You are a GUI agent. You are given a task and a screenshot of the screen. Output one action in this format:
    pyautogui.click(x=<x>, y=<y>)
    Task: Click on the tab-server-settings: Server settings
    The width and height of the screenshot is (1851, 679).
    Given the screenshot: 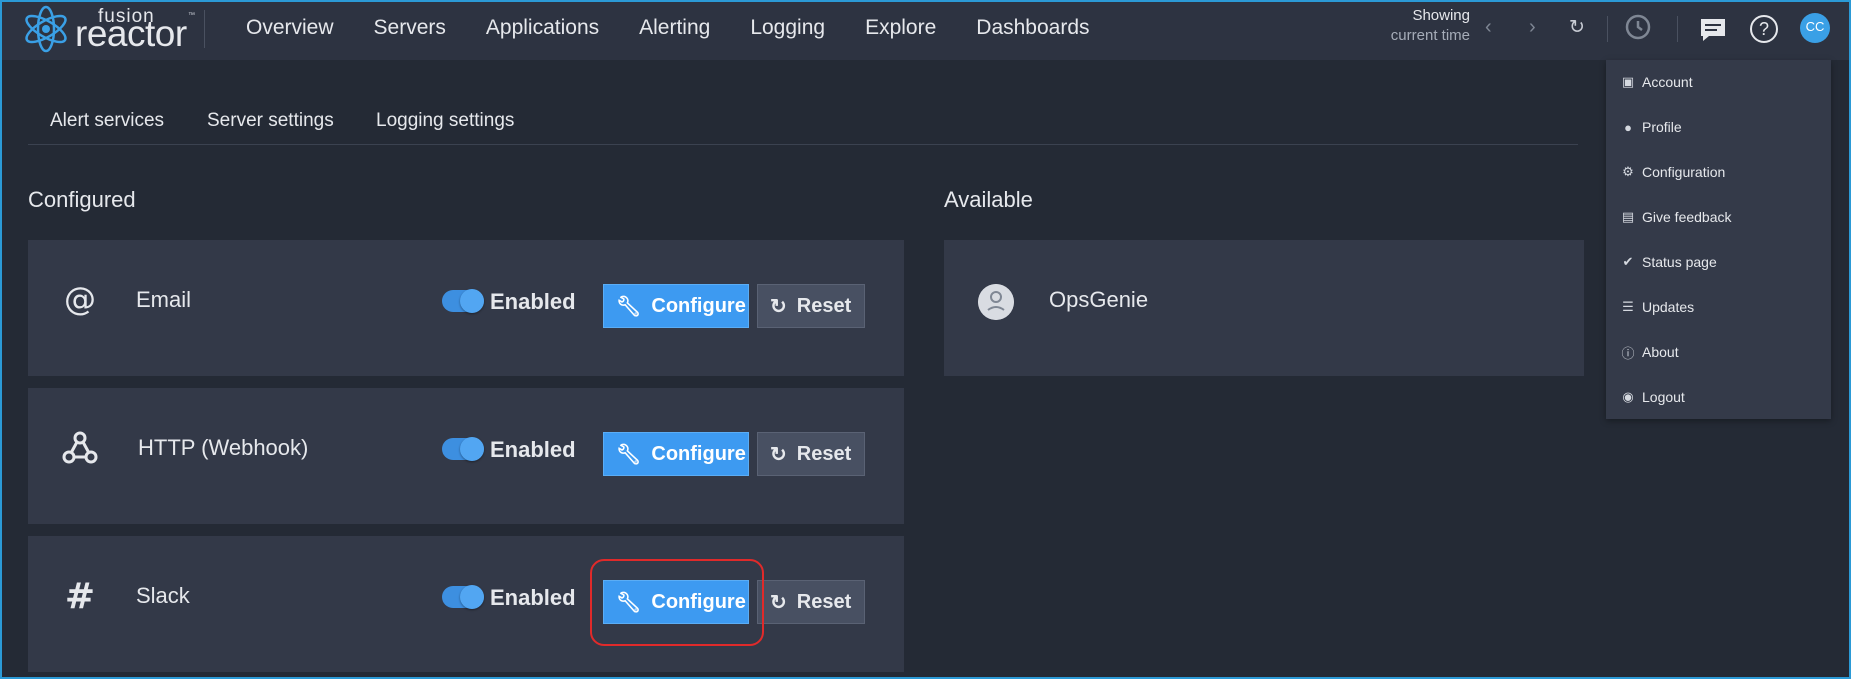 What is the action you would take?
    pyautogui.click(x=270, y=121)
    